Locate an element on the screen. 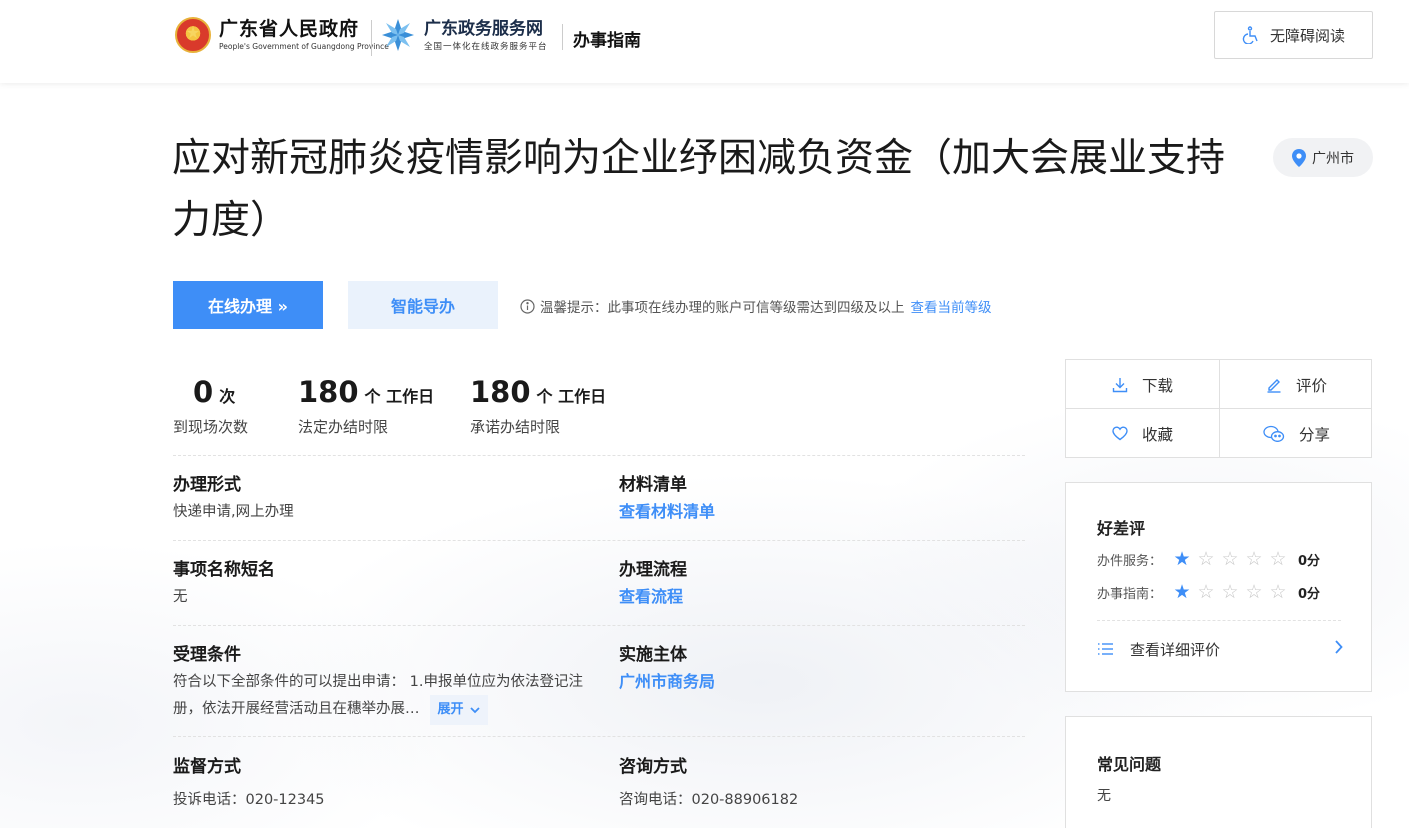 The height and width of the screenshot is (828, 1409). stat-label: 法定办结时限 is located at coordinates (343, 427).